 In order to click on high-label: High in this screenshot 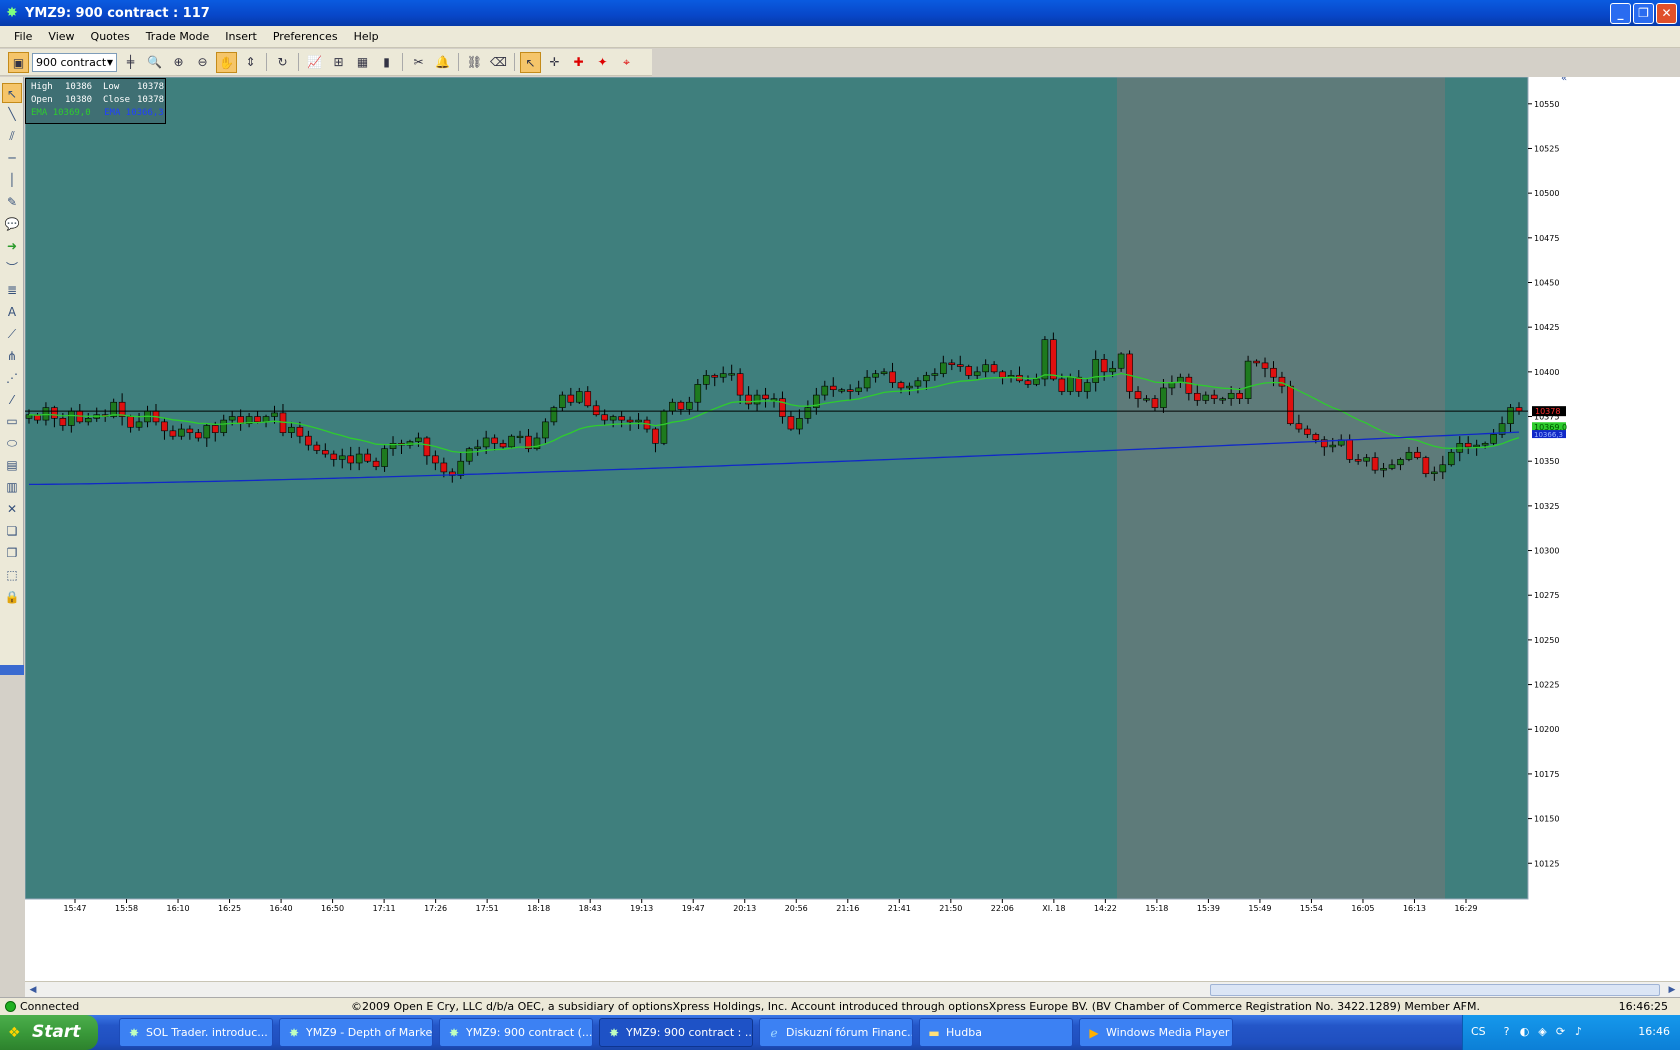, I will do `click(42, 87)`.